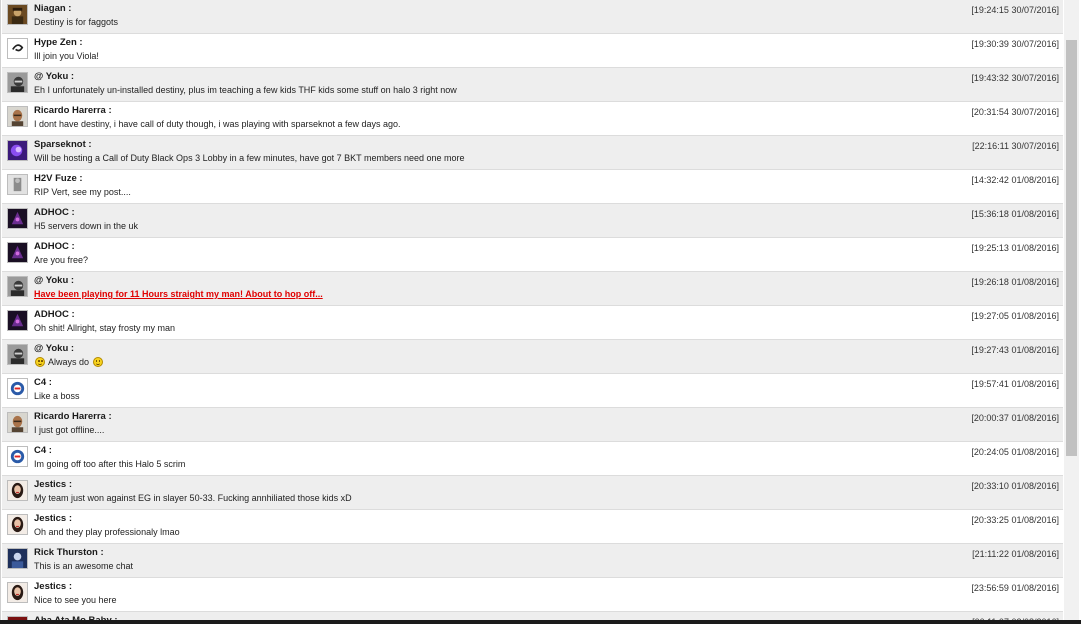 Image resolution: width=1081 pixels, height=624 pixels. I want to click on soldier-avatar, so click(17, 14).